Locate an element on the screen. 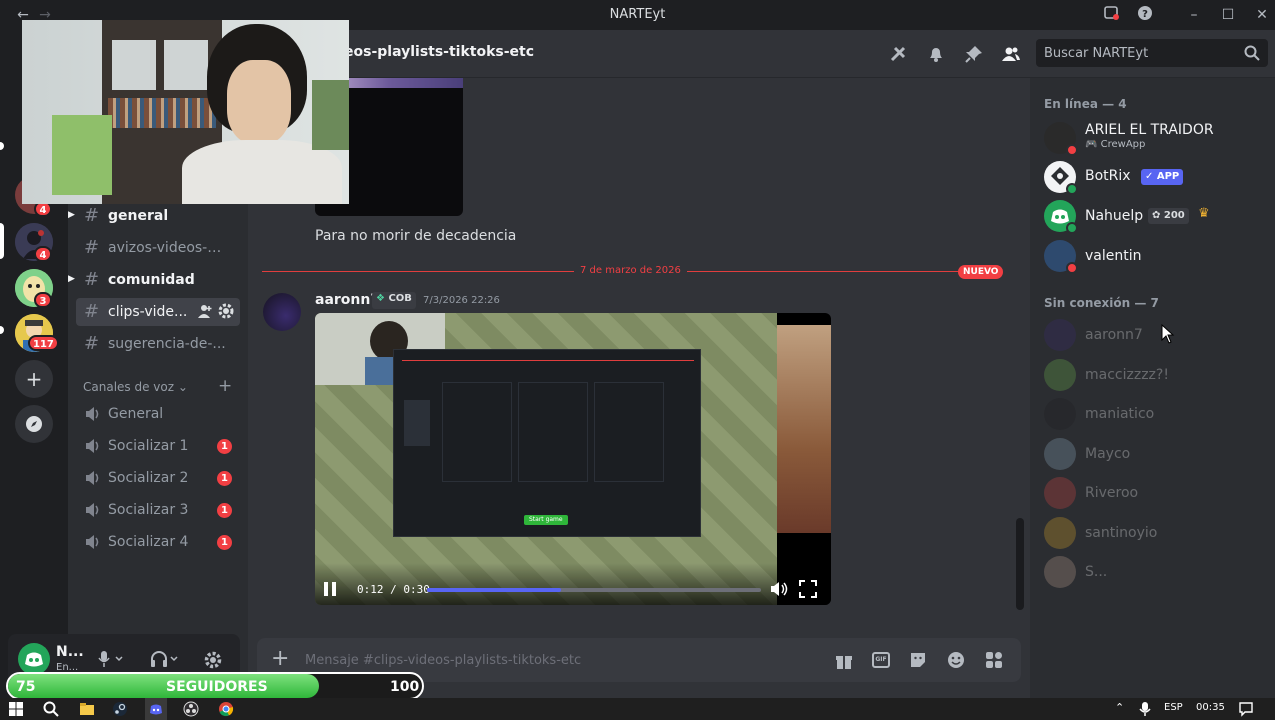 Image resolution: width=1275 pixels, height=720 pixels. tray-chevron-icon: ⌃ is located at coordinates (1119, 707).